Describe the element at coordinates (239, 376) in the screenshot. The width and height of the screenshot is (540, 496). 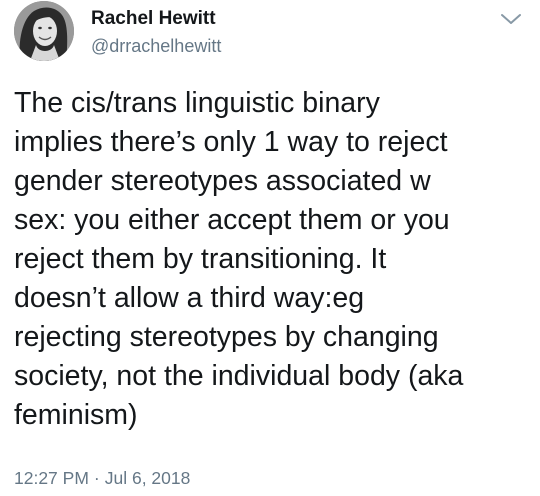
I see `tweet-text-line: society, not the individual body (aka` at that location.